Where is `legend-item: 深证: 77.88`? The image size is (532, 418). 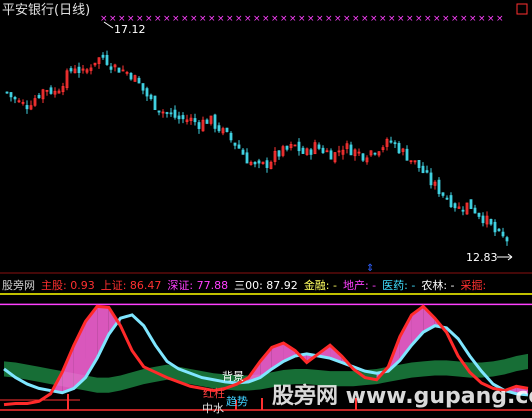 legend-item: 深证: 77.88 is located at coordinates (198, 285).